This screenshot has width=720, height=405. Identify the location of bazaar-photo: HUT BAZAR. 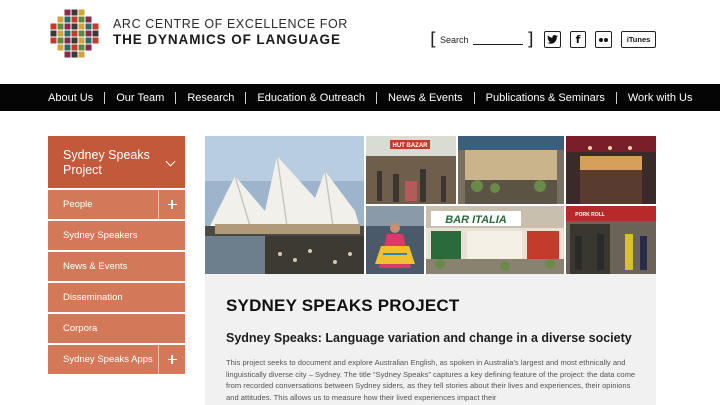
(411, 170).